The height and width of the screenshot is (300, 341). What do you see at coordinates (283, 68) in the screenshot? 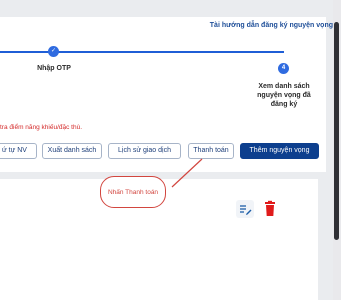
I see `step-4-number: 4` at bounding box center [283, 68].